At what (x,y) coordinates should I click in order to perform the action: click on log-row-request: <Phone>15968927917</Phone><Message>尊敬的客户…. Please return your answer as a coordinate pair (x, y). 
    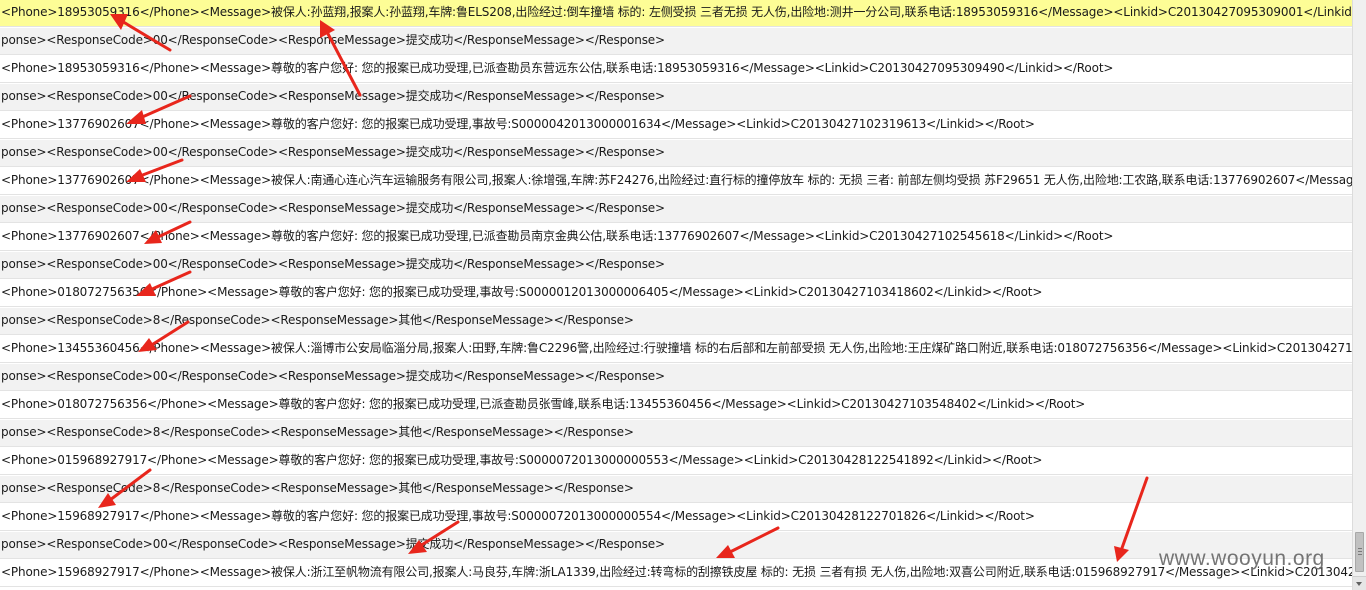
    Looking at the image, I should click on (676, 517).